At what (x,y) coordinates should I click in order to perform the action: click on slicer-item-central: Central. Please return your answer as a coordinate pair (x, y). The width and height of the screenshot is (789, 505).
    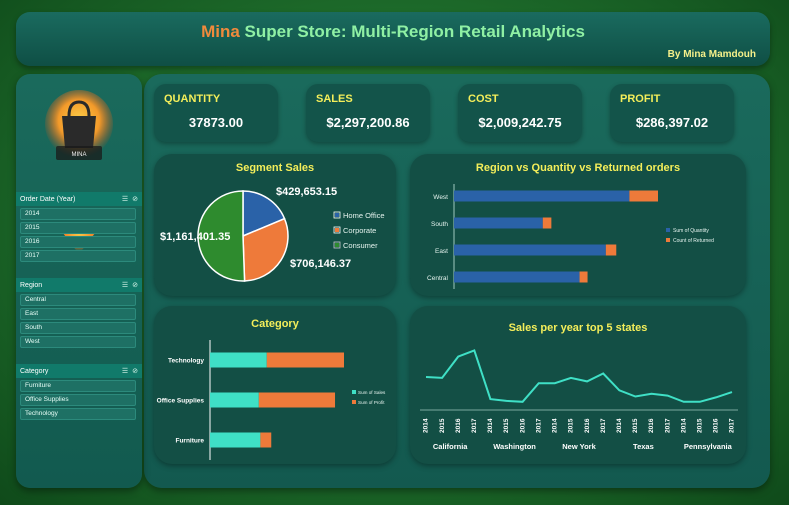
    Looking at the image, I should click on (78, 300).